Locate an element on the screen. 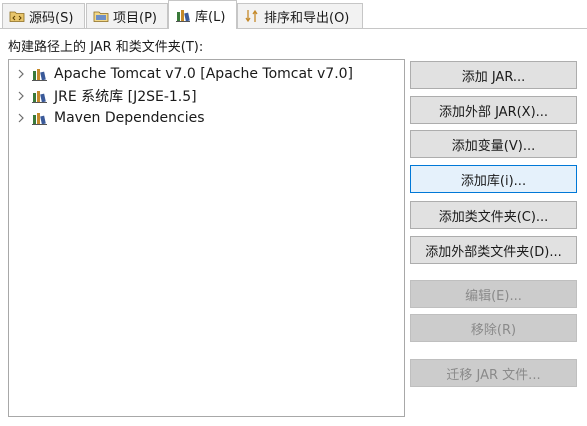 This screenshot has width=587, height=426. tab-source: 源码(S) is located at coordinates (43, 15).